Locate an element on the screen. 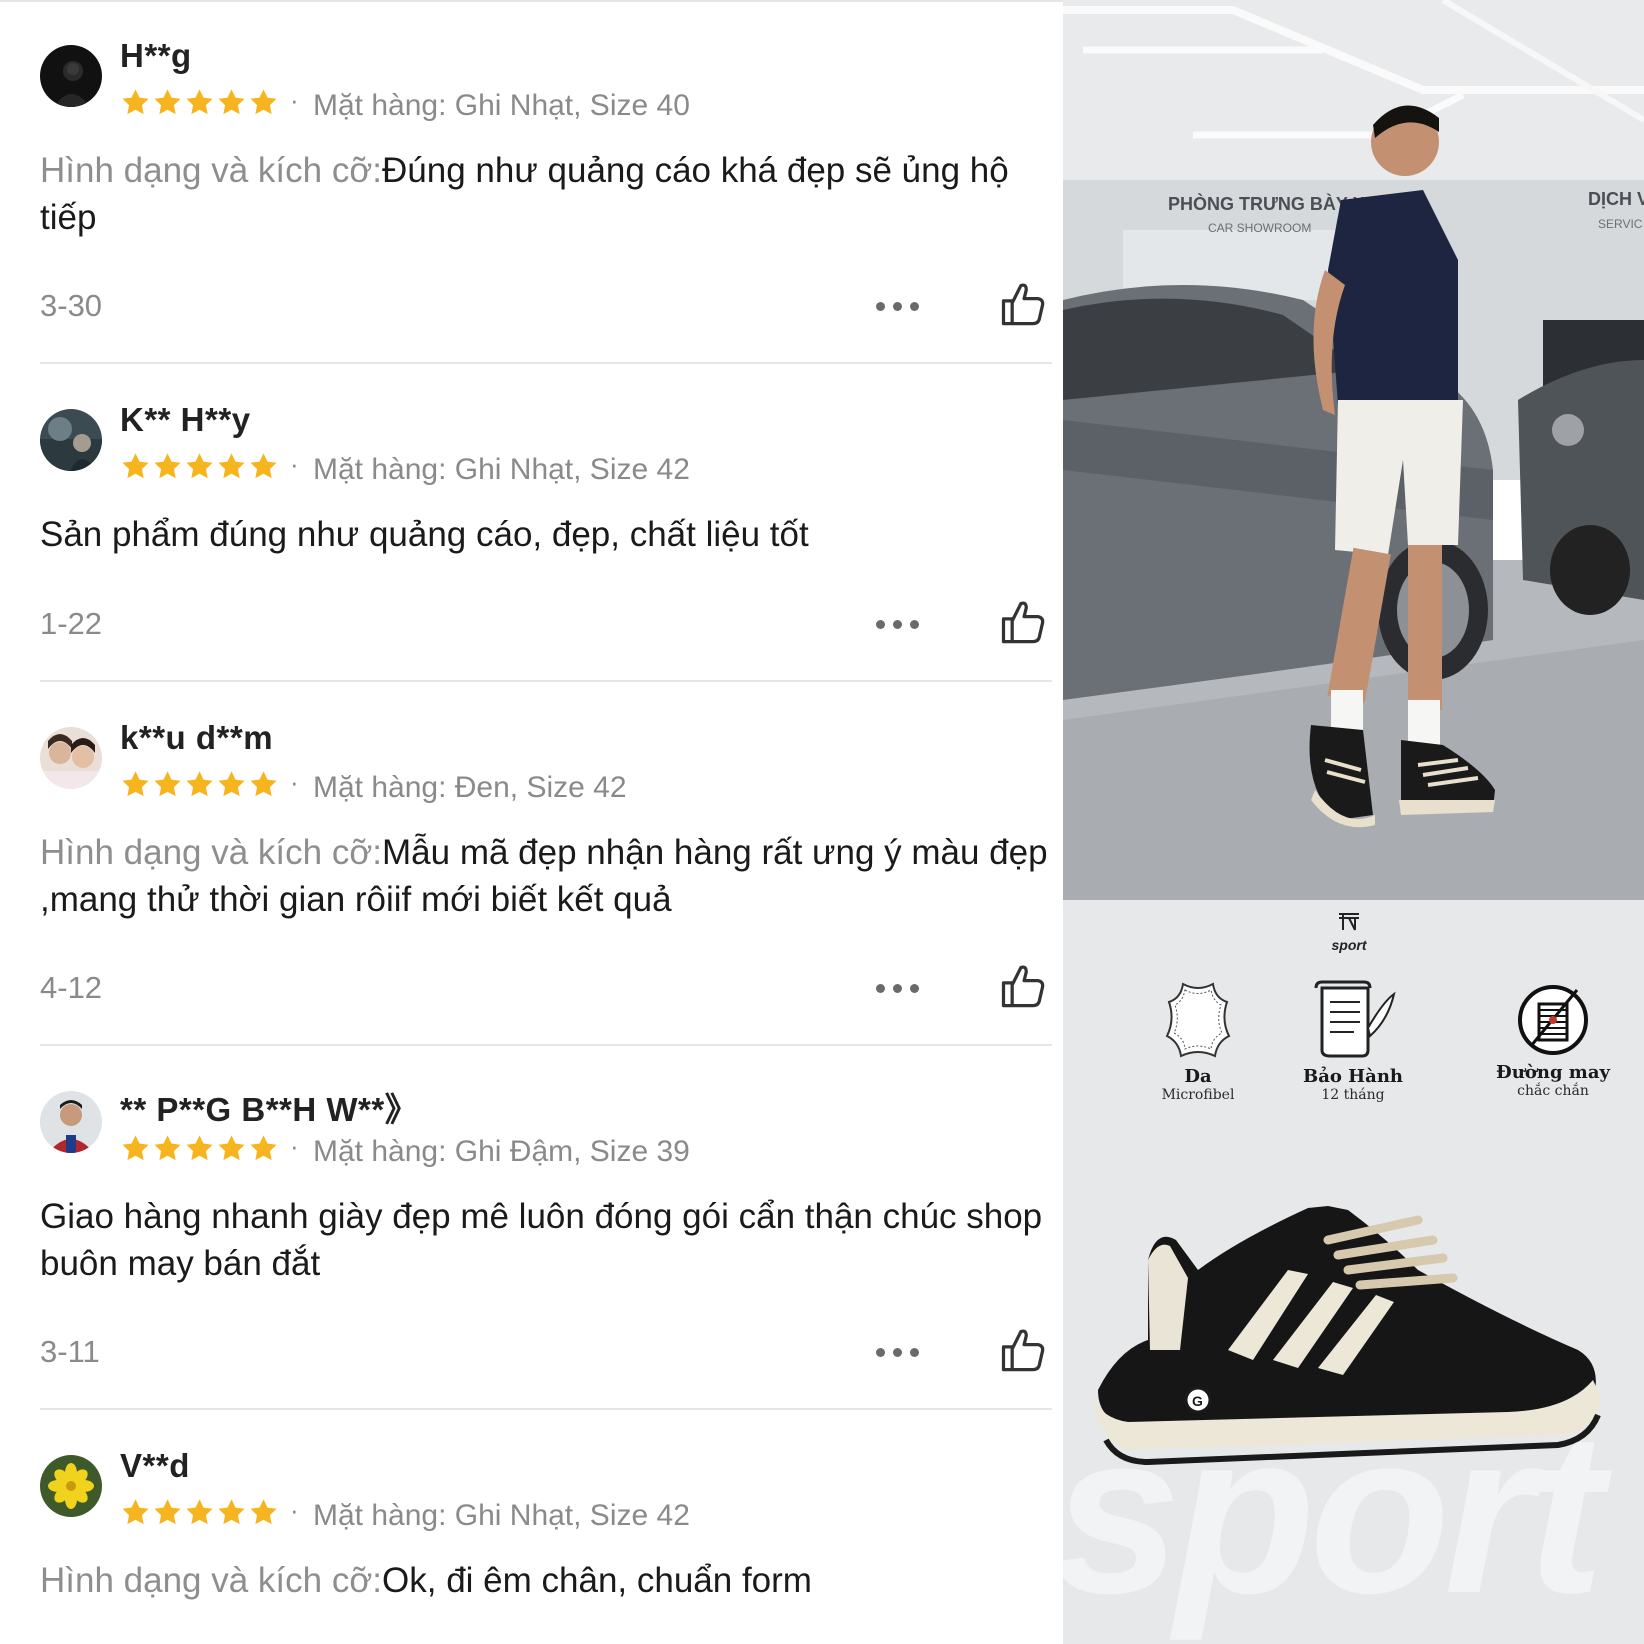 The image size is (1644, 1644). variant-label: Mặt hàng: Ghi Đậm, Size 39 is located at coordinates (501, 1151).